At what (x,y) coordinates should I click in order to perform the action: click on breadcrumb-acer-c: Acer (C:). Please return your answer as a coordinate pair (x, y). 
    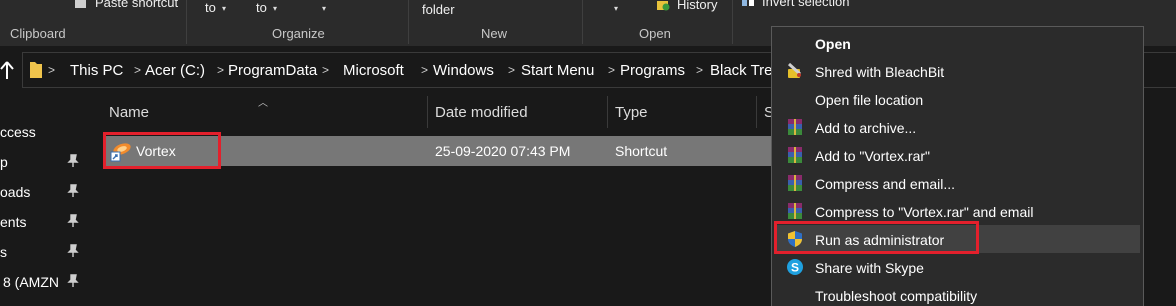
    Looking at the image, I should click on (175, 70).